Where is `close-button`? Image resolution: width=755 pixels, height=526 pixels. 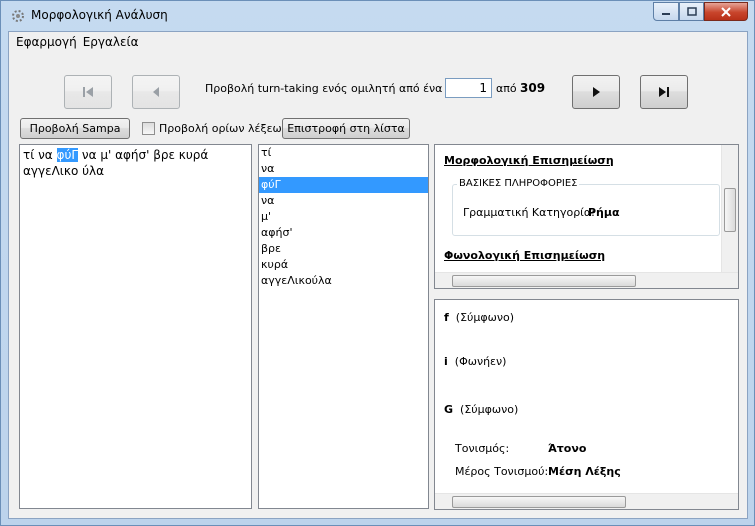 close-button is located at coordinates (726, 11).